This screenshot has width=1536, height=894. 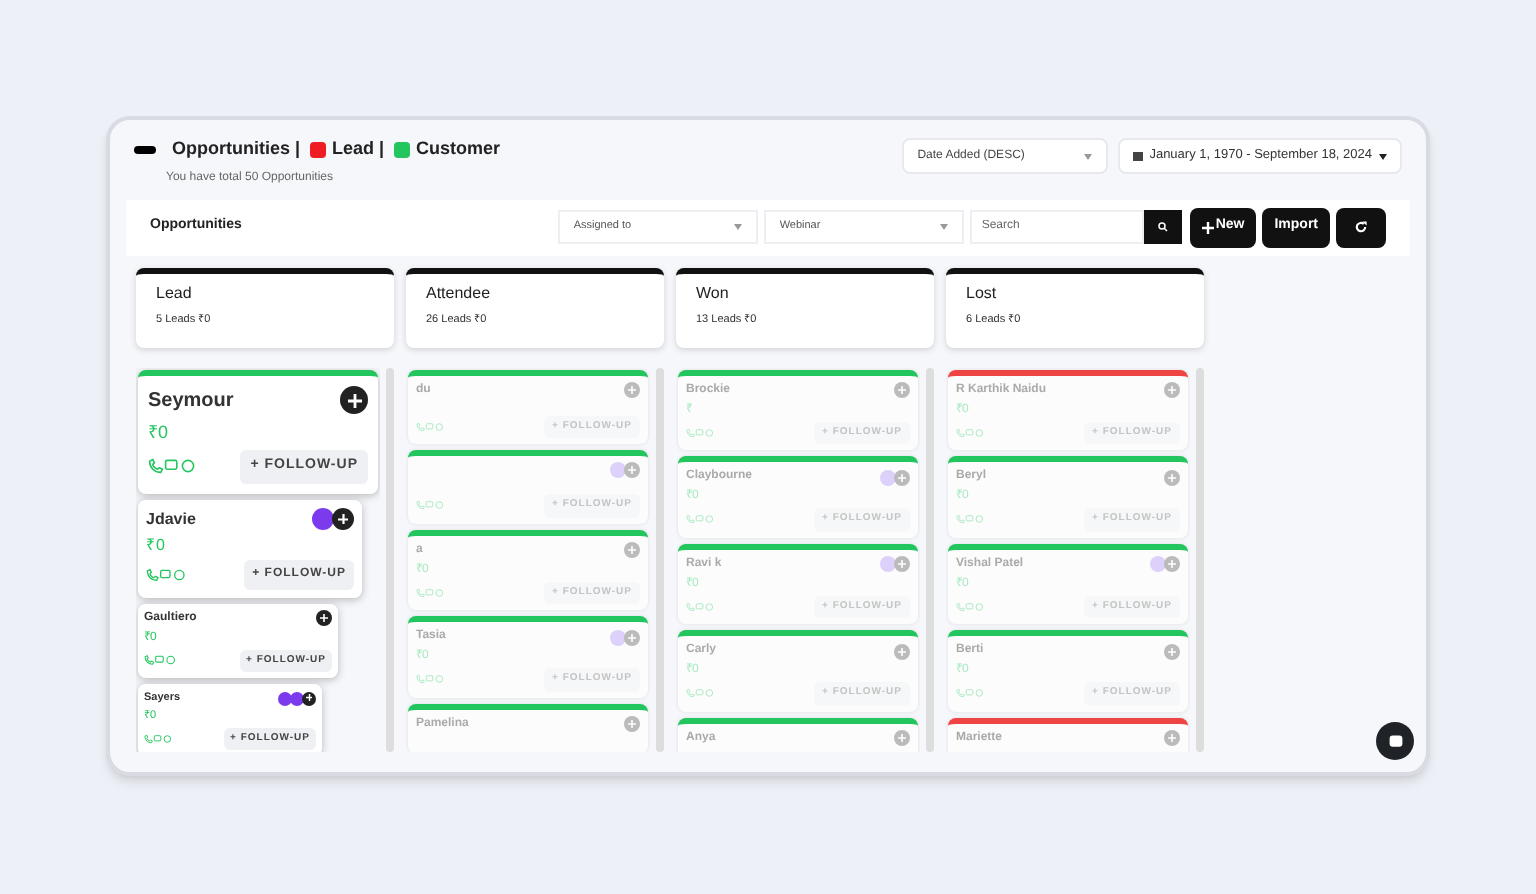 What do you see at coordinates (191, 401) in the screenshot?
I see `lead-name: Seymour` at bounding box center [191, 401].